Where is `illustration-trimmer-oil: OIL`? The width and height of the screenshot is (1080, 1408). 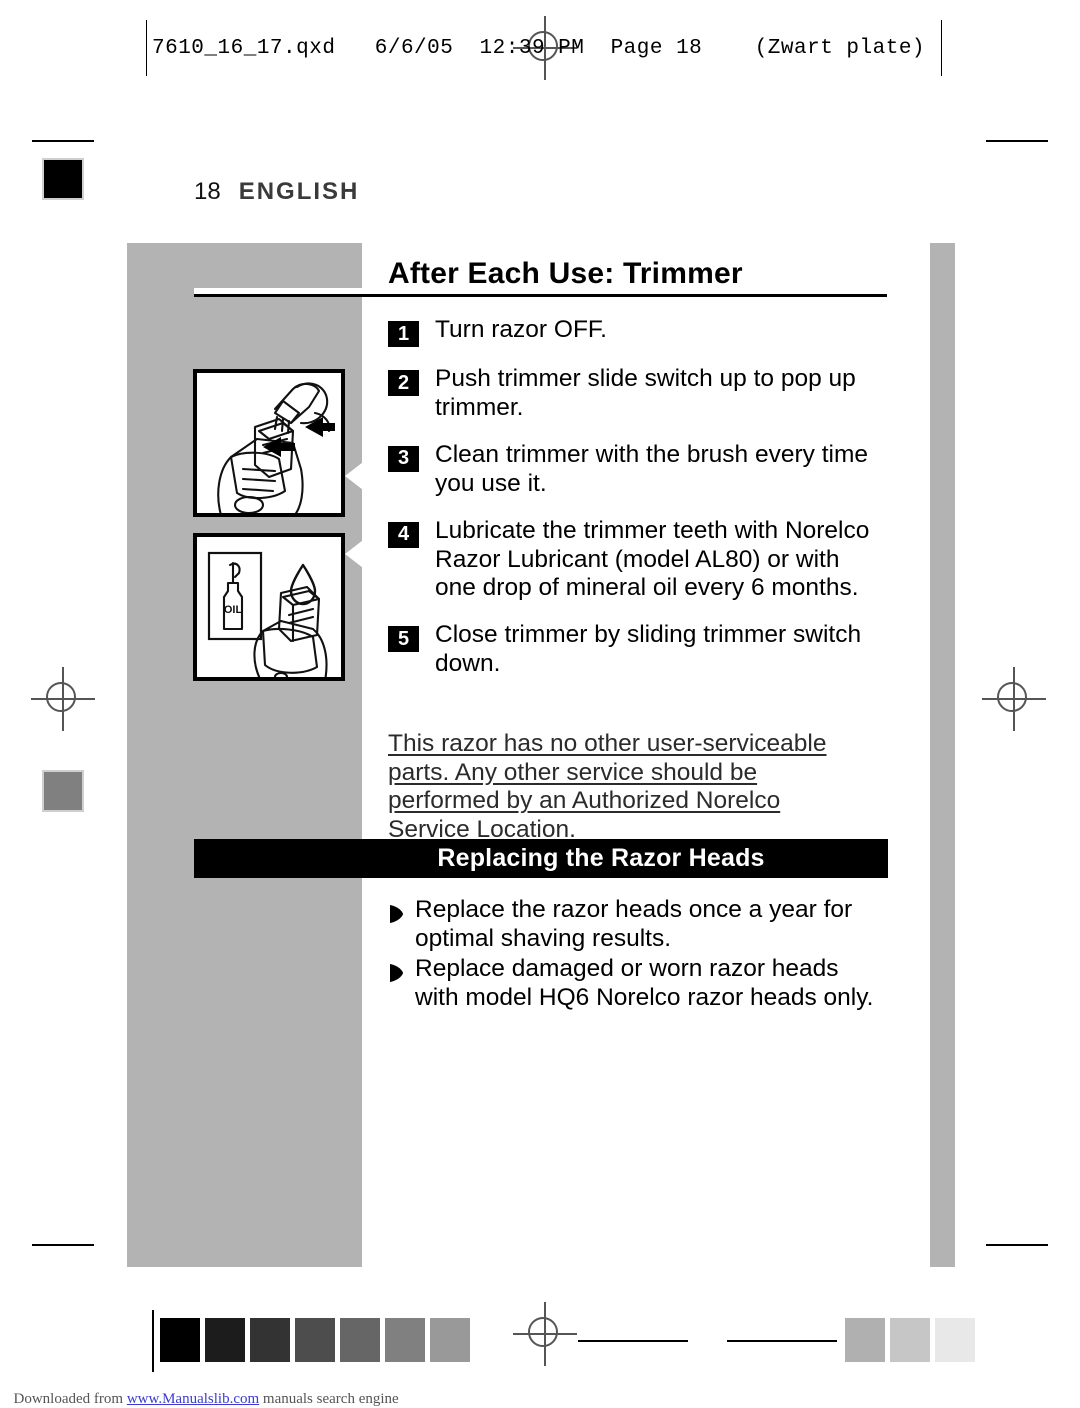
illustration-trimmer-oil: OIL is located at coordinates (269, 607).